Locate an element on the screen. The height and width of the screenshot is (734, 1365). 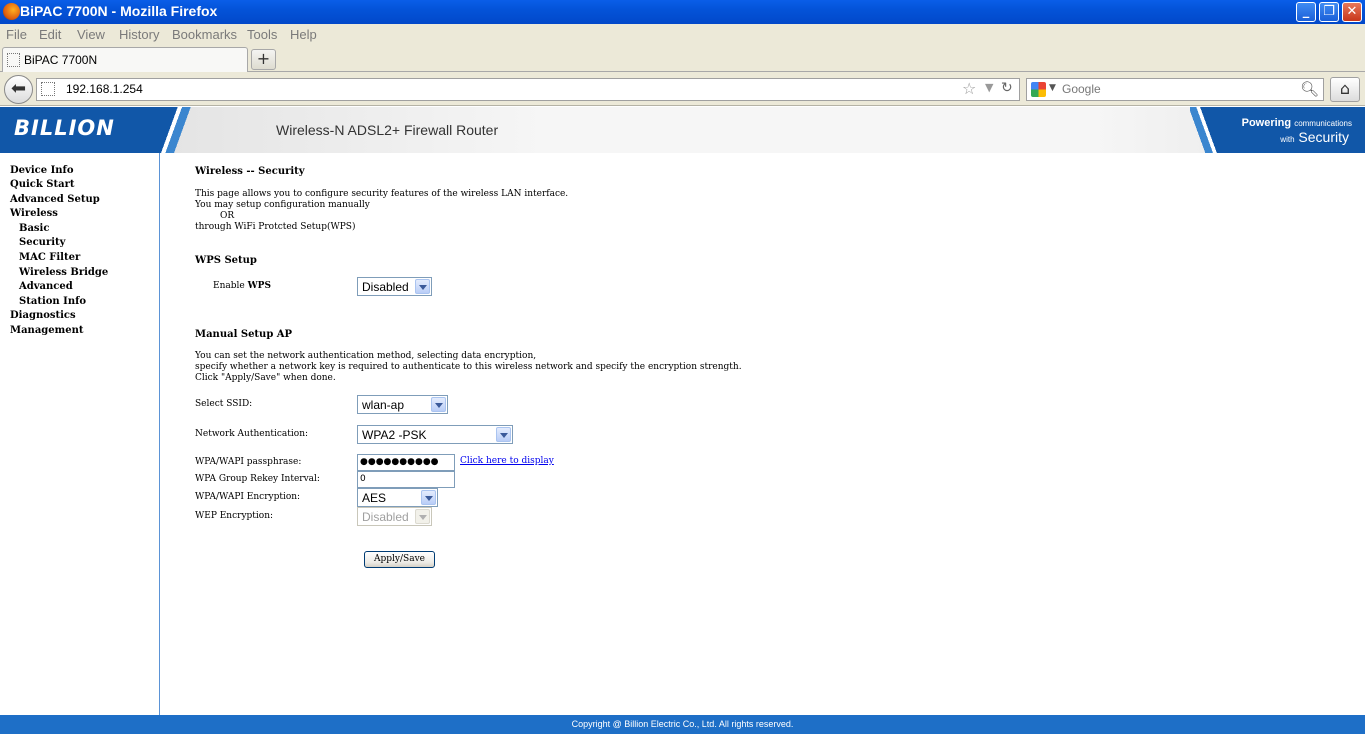
product-name: Wireless-N ADSL2+ Firewall Router is located at coordinates (387, 130).